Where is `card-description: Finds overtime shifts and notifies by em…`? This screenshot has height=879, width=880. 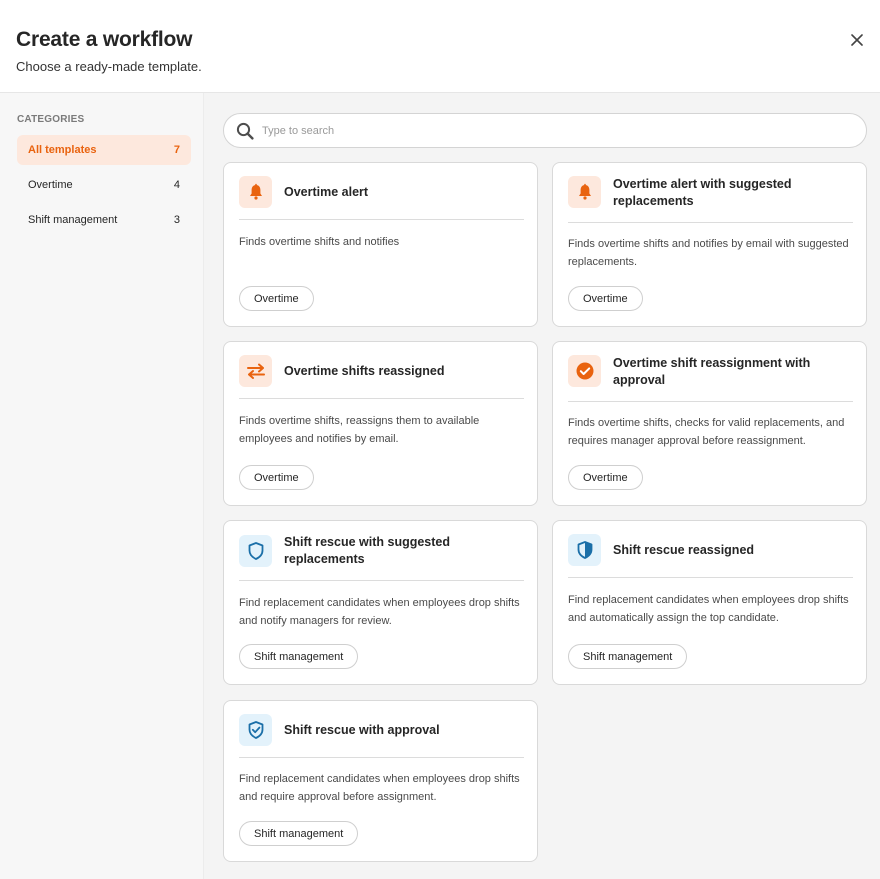 card-description: Finds overtime shifts and notifies by em… is located at coordinates (708, 253).